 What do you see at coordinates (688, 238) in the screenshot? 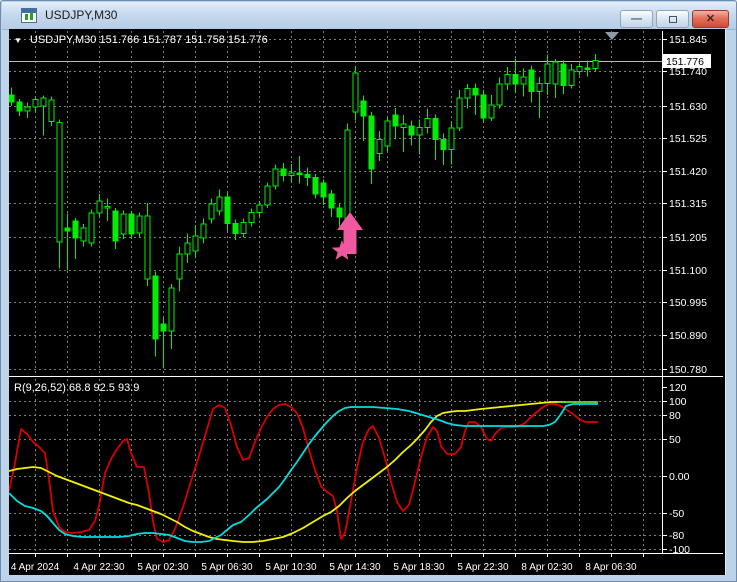
I see `svg-text: 151.205` at bounding box center [688, 238].